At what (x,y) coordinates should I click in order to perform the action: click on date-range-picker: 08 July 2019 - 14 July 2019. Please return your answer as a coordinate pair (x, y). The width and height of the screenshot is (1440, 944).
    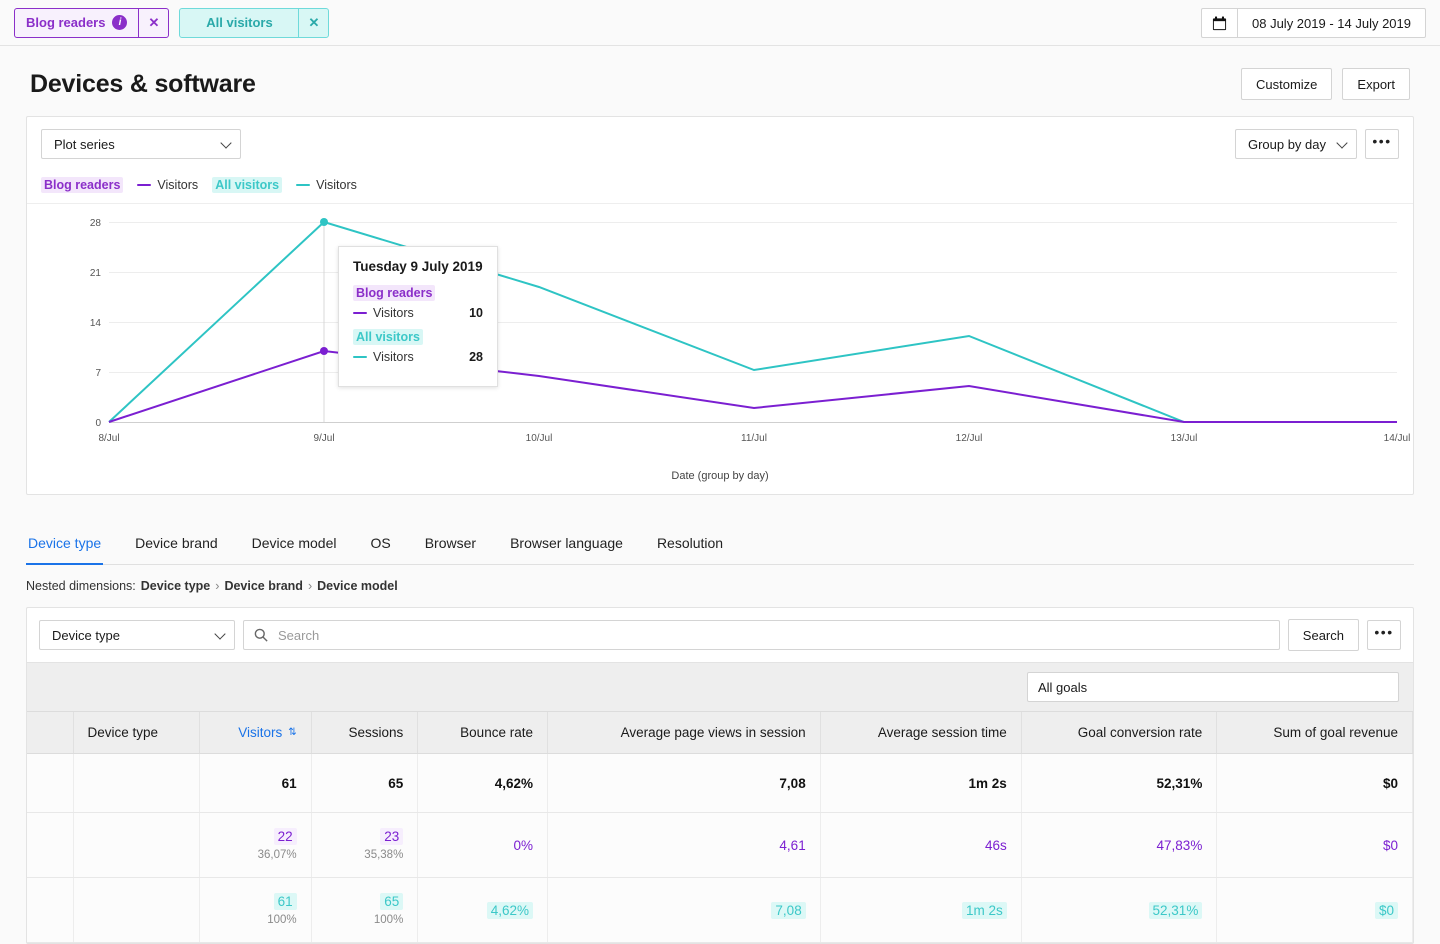
    Looking at the image, I should click on (1313, 23).